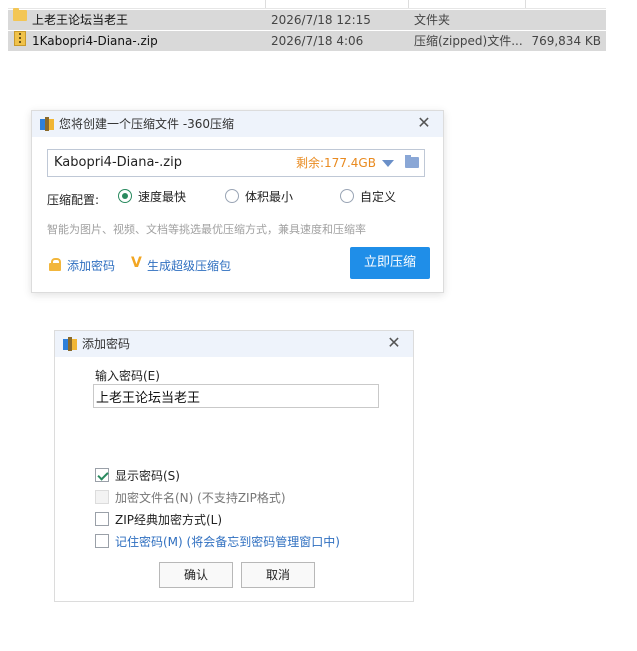 This screenshot has width=637, height=651. Describe the element at coordinates (269, 197) in the screenshot. I see `radio-label: 体积最小` at that location.